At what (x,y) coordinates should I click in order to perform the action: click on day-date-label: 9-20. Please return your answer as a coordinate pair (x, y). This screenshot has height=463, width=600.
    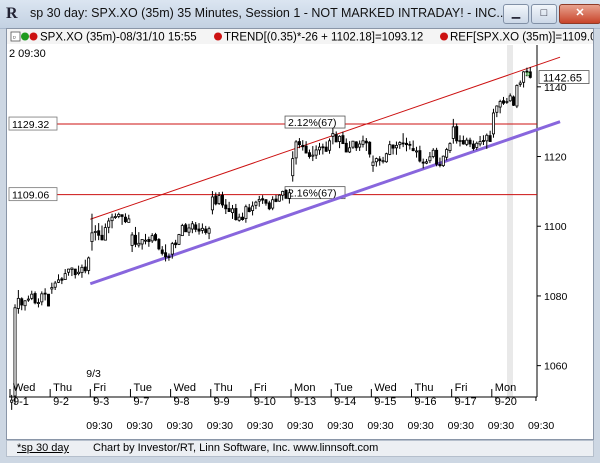
    Looking at the image, I should click on (506, 402).